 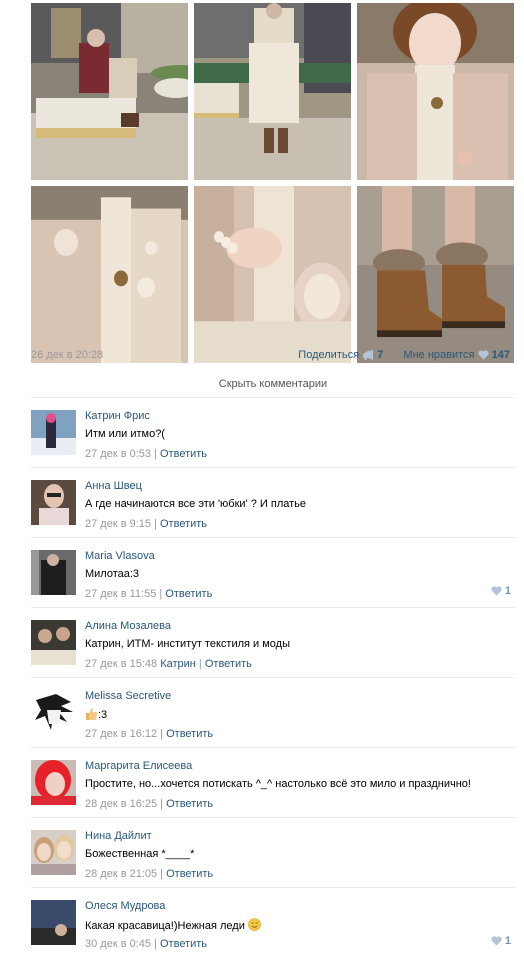 I want to click on comment-text: :3, so click(x=96, y=714).